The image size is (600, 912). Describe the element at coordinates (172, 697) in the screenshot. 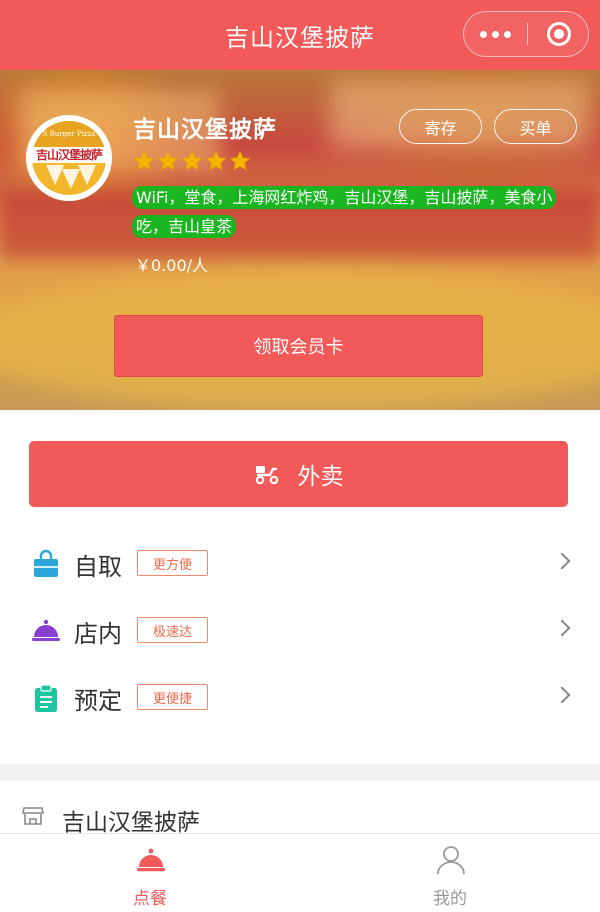

I see `reservation-badge: 更便捷` at that location.